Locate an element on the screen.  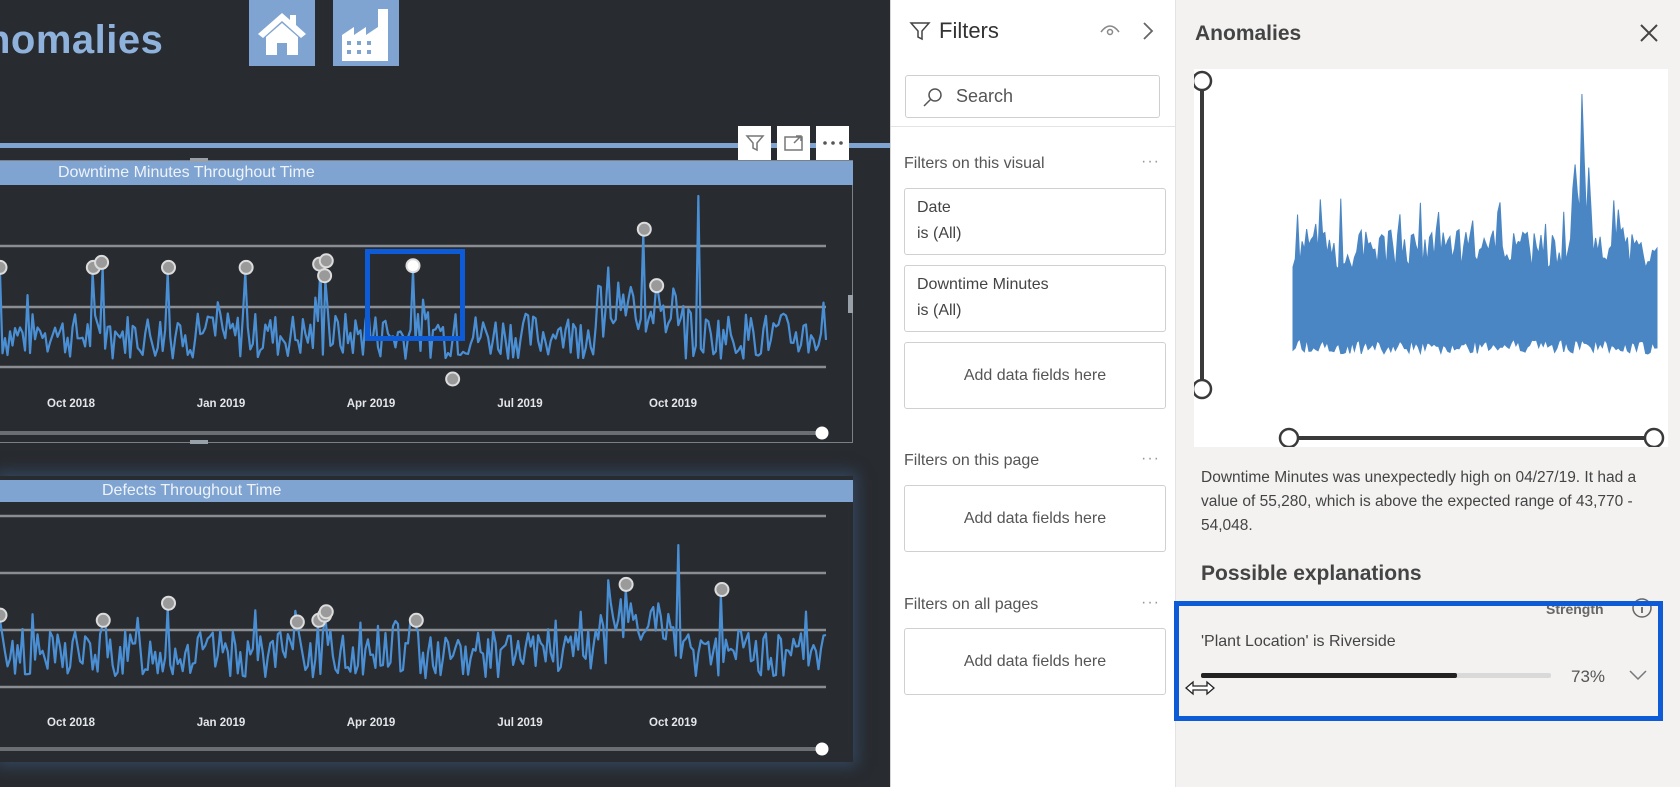
chevron-down-icon is located at coordinates (1638, 675).